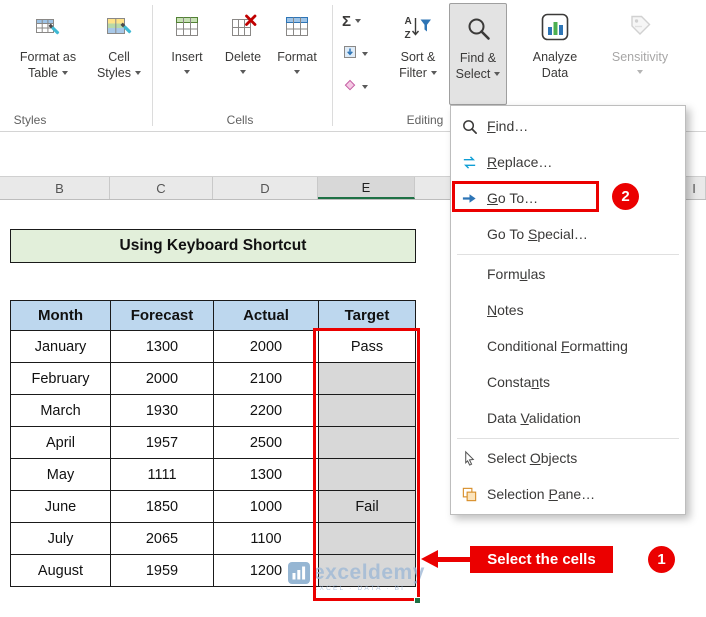 Image resolution: width=706 pixels, height=617 pixels. I want to click on table-header-row: Month Forecast Actual Target, so click(213, 315).